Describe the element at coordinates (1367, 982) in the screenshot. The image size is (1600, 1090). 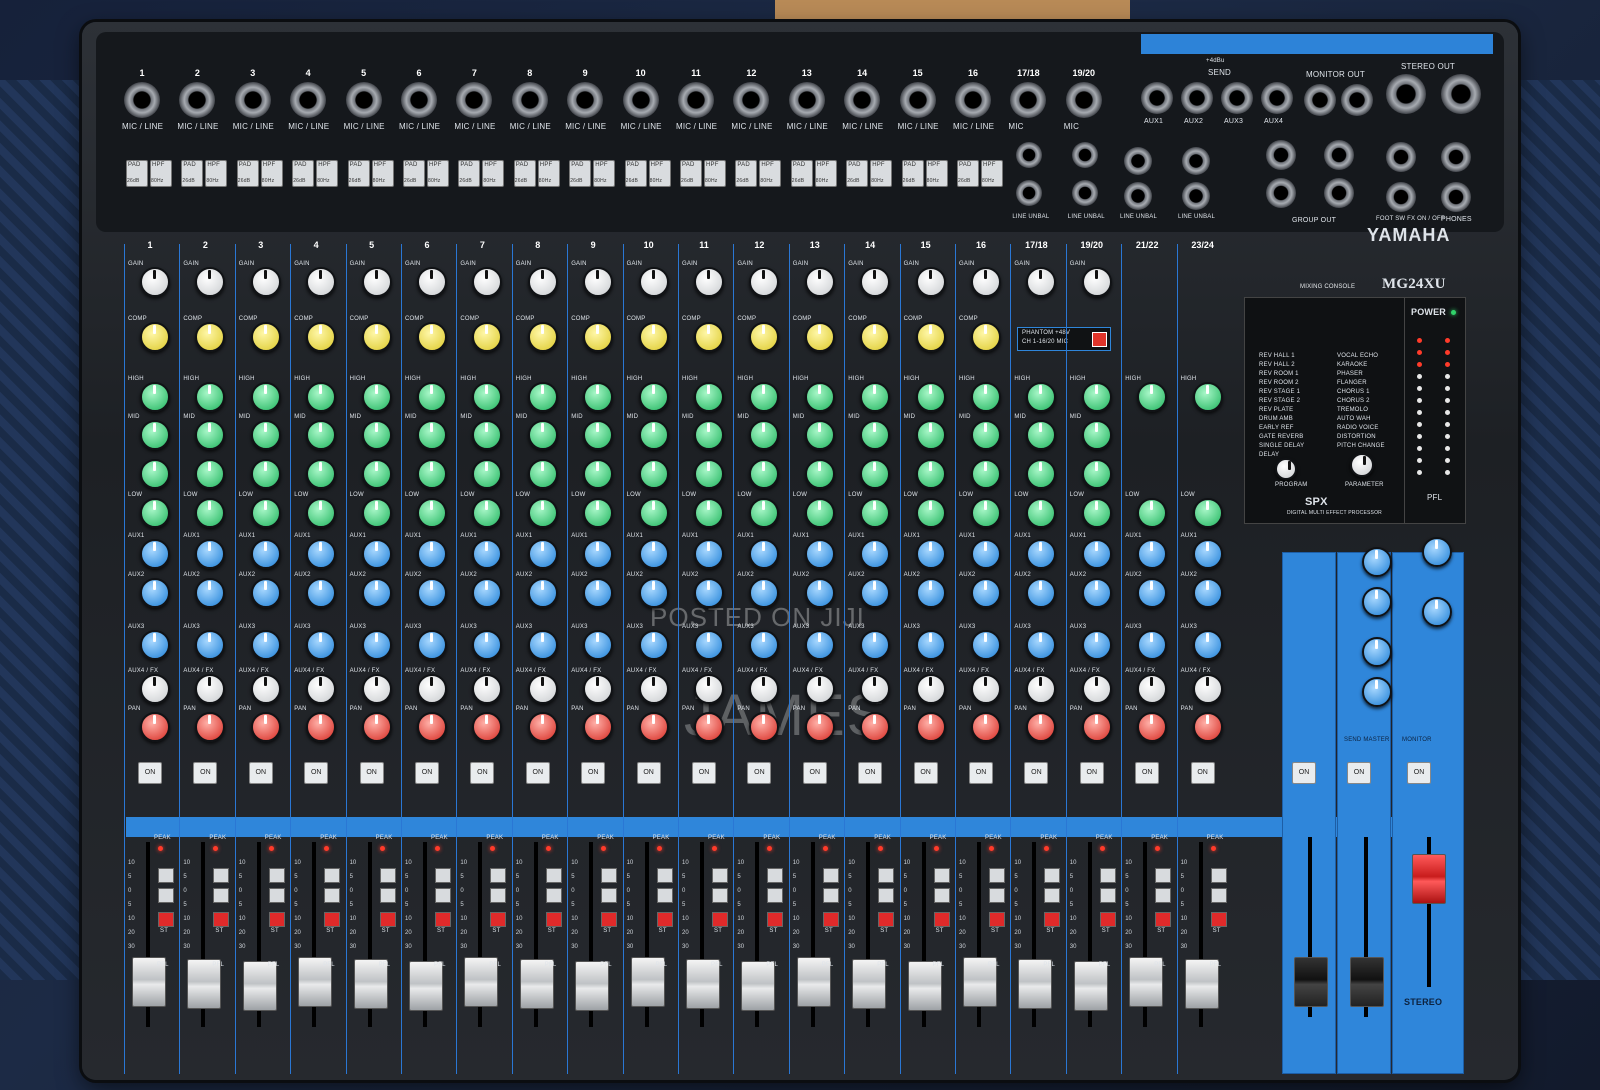
I see `send-master-fader` at that location.